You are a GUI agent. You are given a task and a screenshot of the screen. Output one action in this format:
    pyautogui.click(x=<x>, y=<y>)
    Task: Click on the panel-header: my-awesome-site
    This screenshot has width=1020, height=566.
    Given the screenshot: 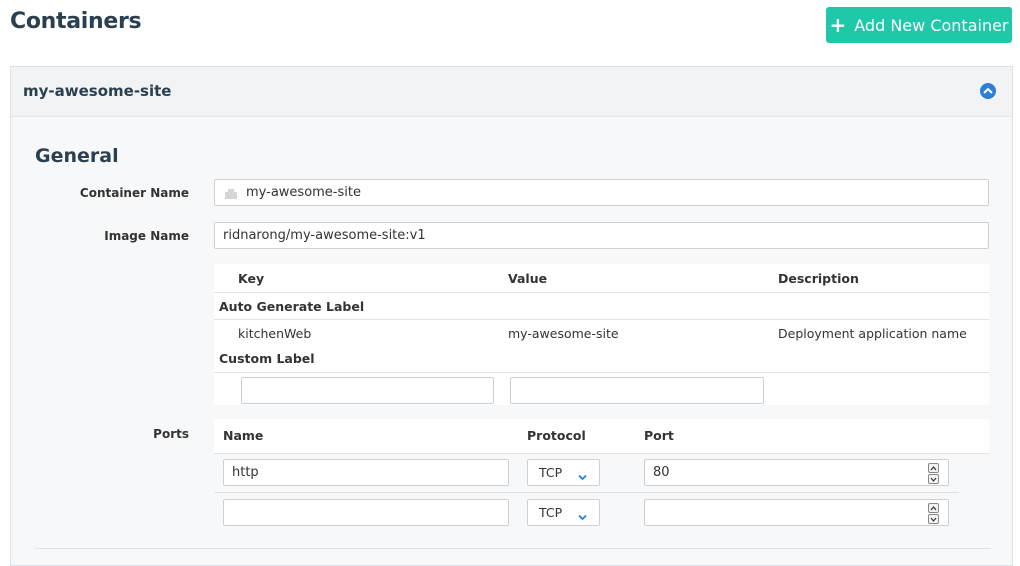 What is the action you would take?
    pyautogui.click(x=511, y=92)
    